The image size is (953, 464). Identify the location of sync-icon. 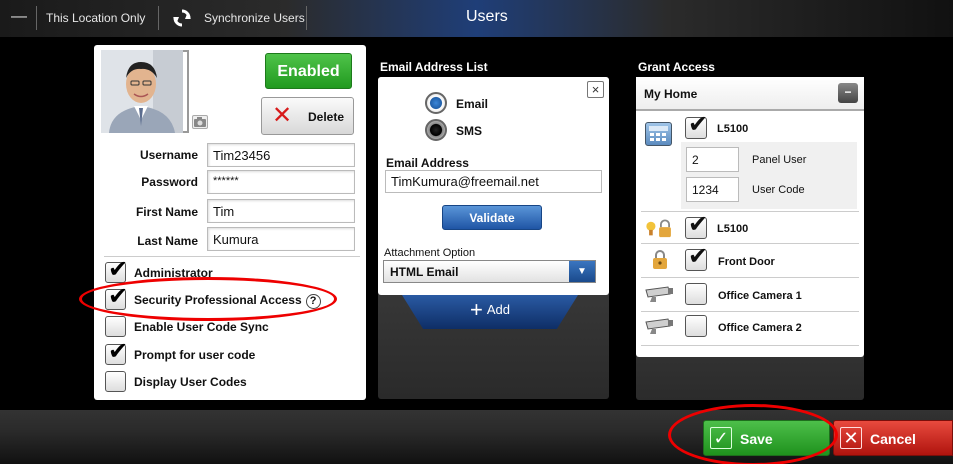
(182, 18).